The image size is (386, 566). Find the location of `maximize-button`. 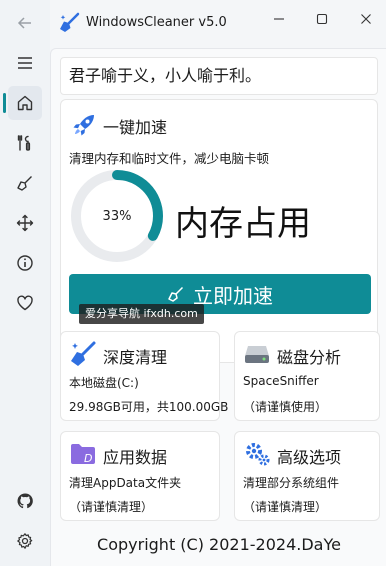

maximize-button is located at coordinates (322, 19).